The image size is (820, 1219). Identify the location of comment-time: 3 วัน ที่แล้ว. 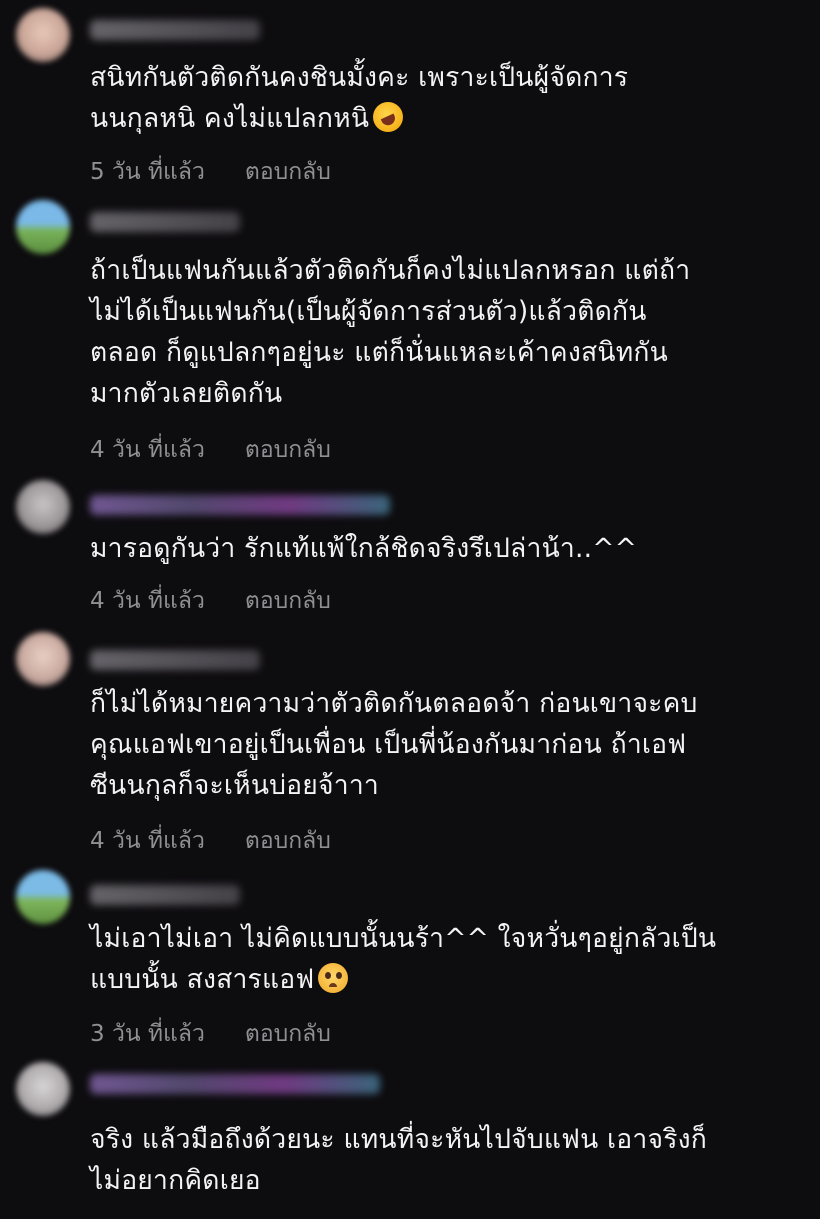
(147, 1034).